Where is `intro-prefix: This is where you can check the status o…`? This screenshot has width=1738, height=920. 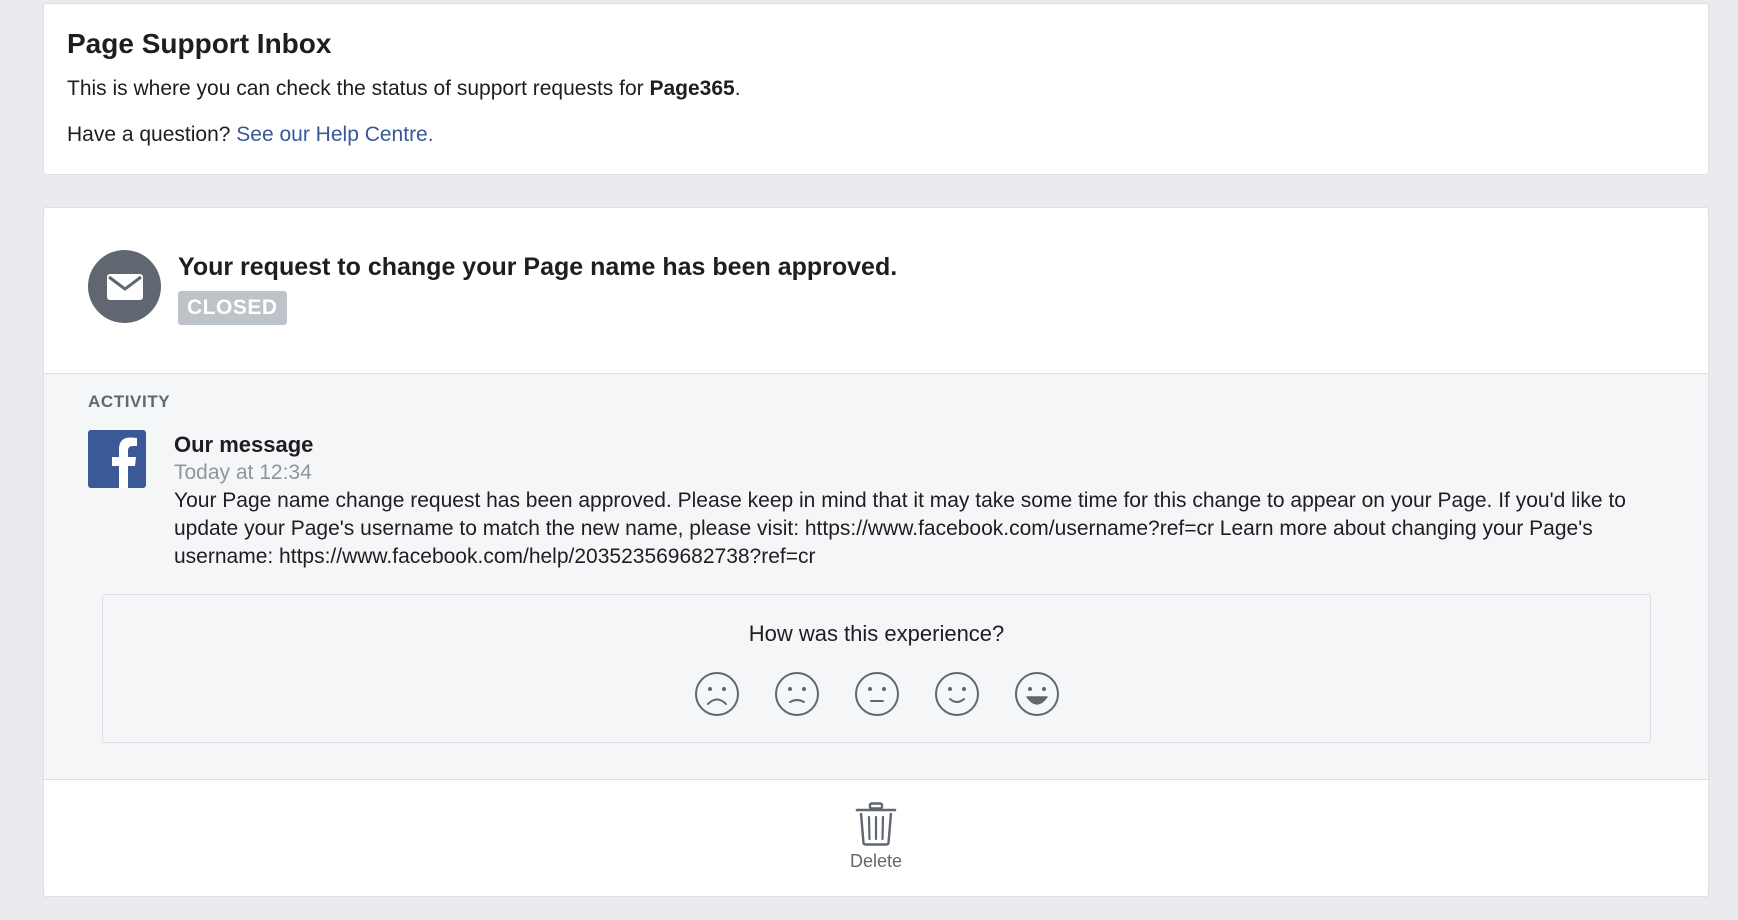
intro-prefix: This is where you can check the status o… is located at coordinates (358, 88).